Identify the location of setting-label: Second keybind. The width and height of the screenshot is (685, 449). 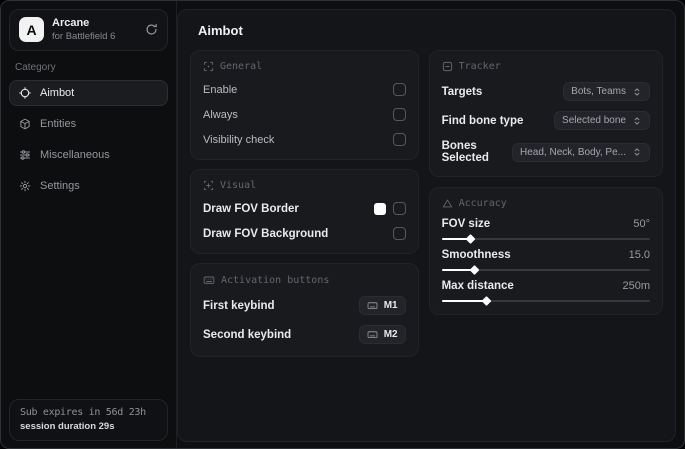
(247, 334).